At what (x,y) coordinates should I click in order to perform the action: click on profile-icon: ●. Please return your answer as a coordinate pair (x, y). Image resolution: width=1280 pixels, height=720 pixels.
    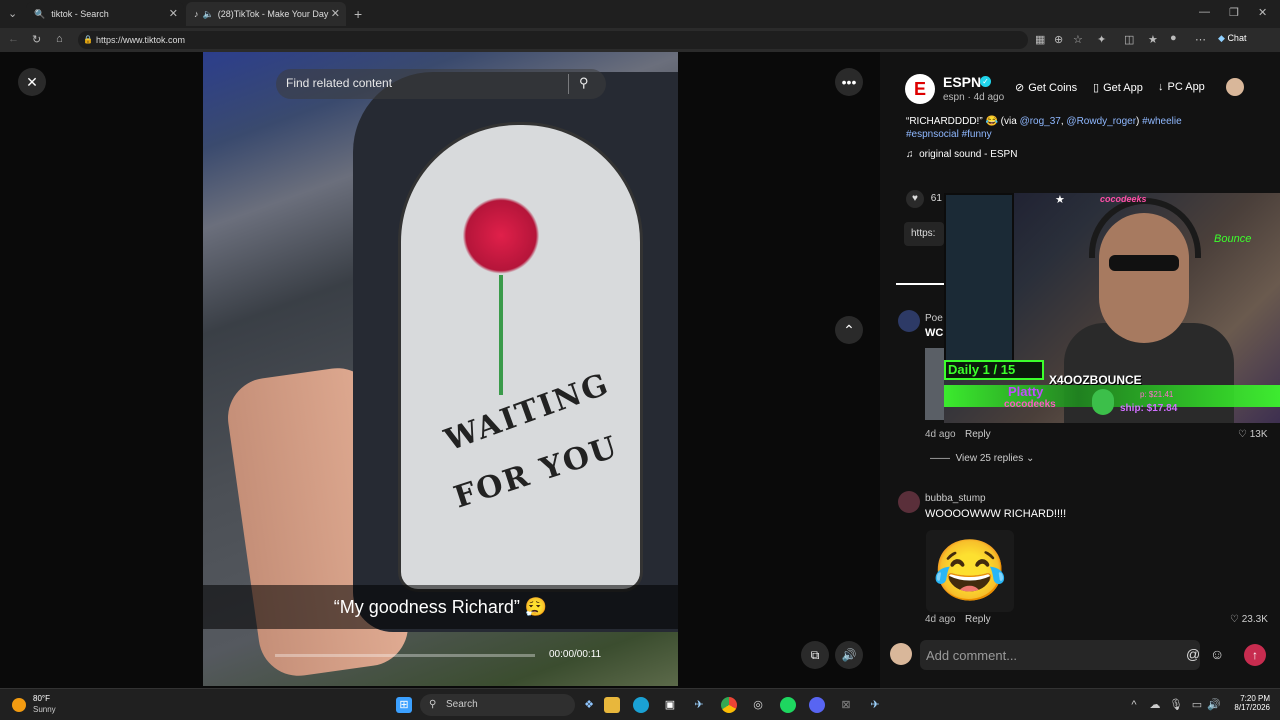
    Looking at the image, I should click on (1173, 38).